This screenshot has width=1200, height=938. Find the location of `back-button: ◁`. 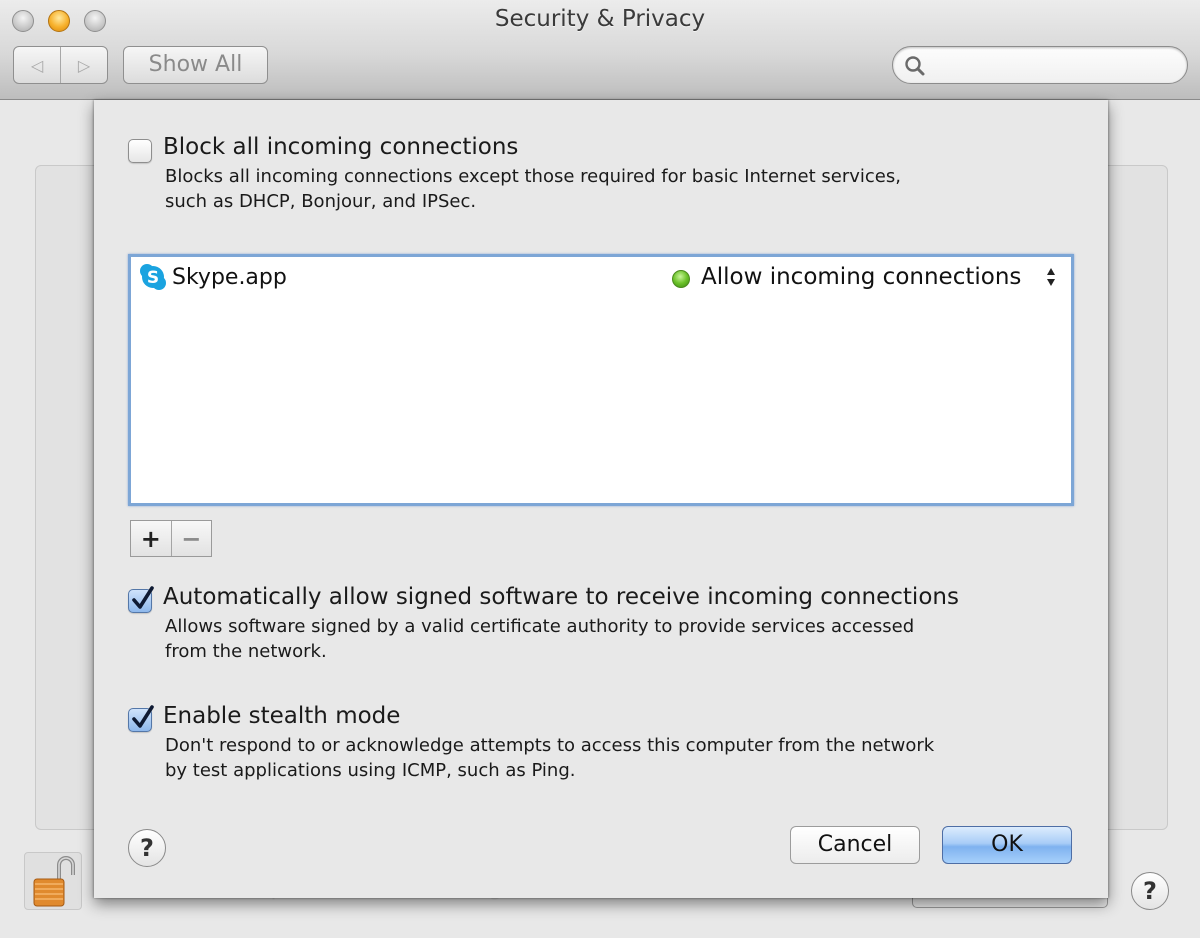

back-button: ◁ is located at coordinates (37, 65).